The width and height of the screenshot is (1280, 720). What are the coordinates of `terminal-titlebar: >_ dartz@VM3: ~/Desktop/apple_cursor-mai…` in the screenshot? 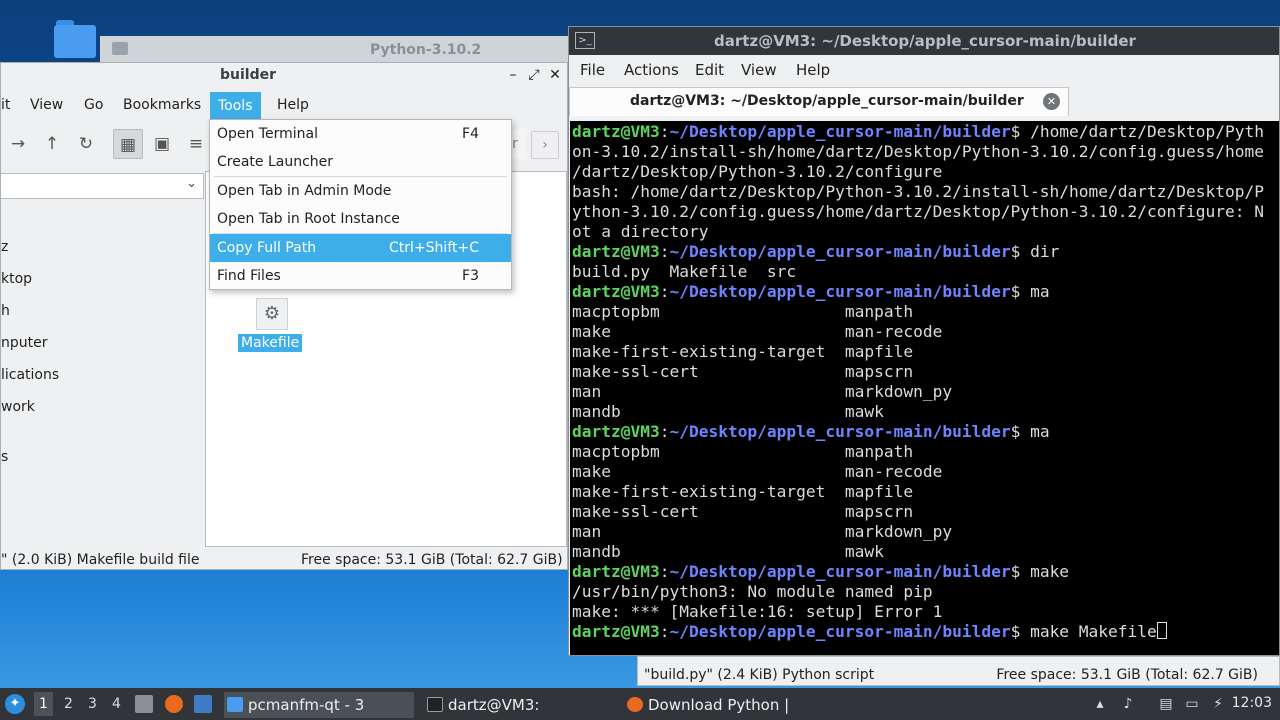 It's located at (924, 41).